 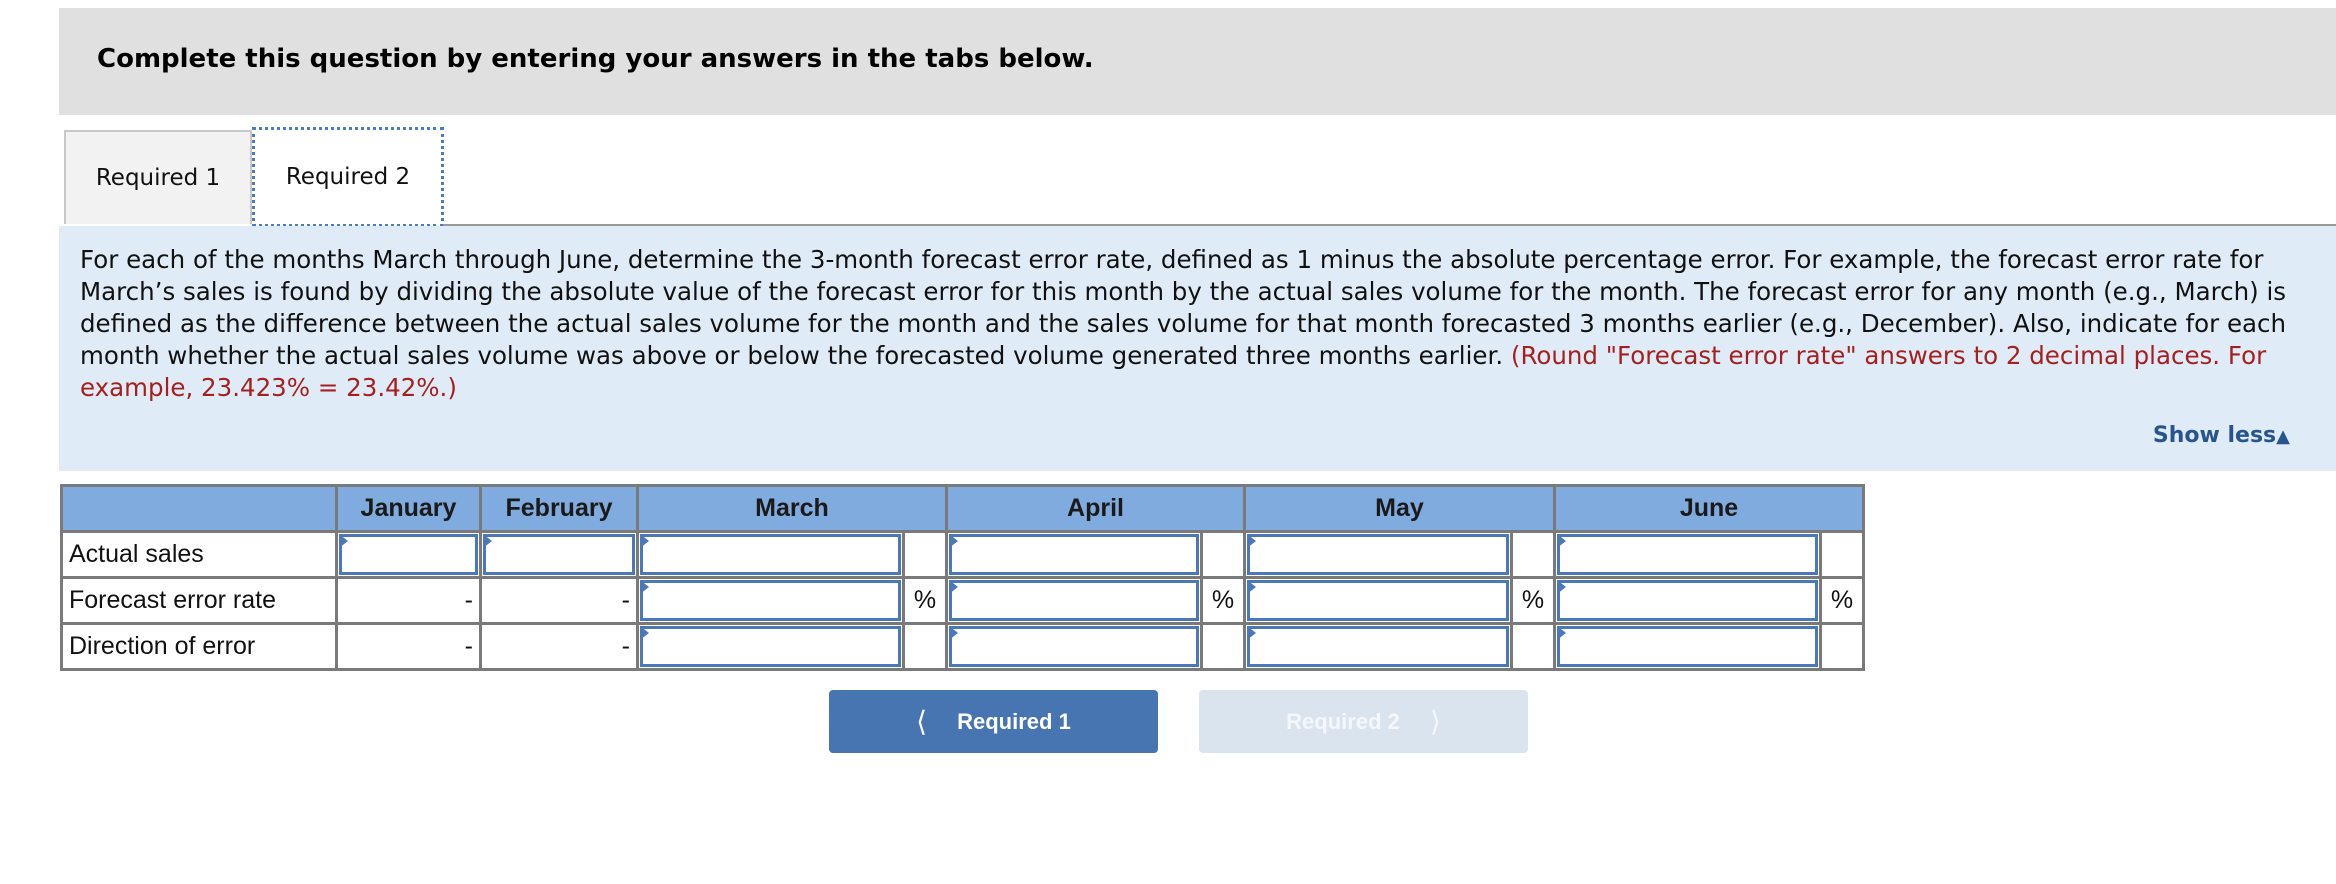 I want to click on direction-of-error-march-input, so click(x=770, y=646).